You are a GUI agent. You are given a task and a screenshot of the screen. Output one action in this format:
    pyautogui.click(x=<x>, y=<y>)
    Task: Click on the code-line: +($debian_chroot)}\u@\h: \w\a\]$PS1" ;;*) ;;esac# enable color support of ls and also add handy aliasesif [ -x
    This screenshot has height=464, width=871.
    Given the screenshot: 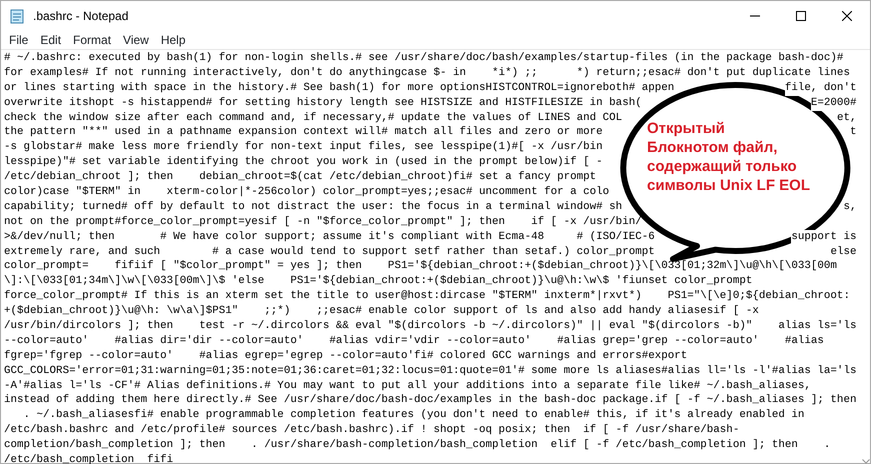 What is the action you would take?
    pyautogui.click(x=381, y=312)
    